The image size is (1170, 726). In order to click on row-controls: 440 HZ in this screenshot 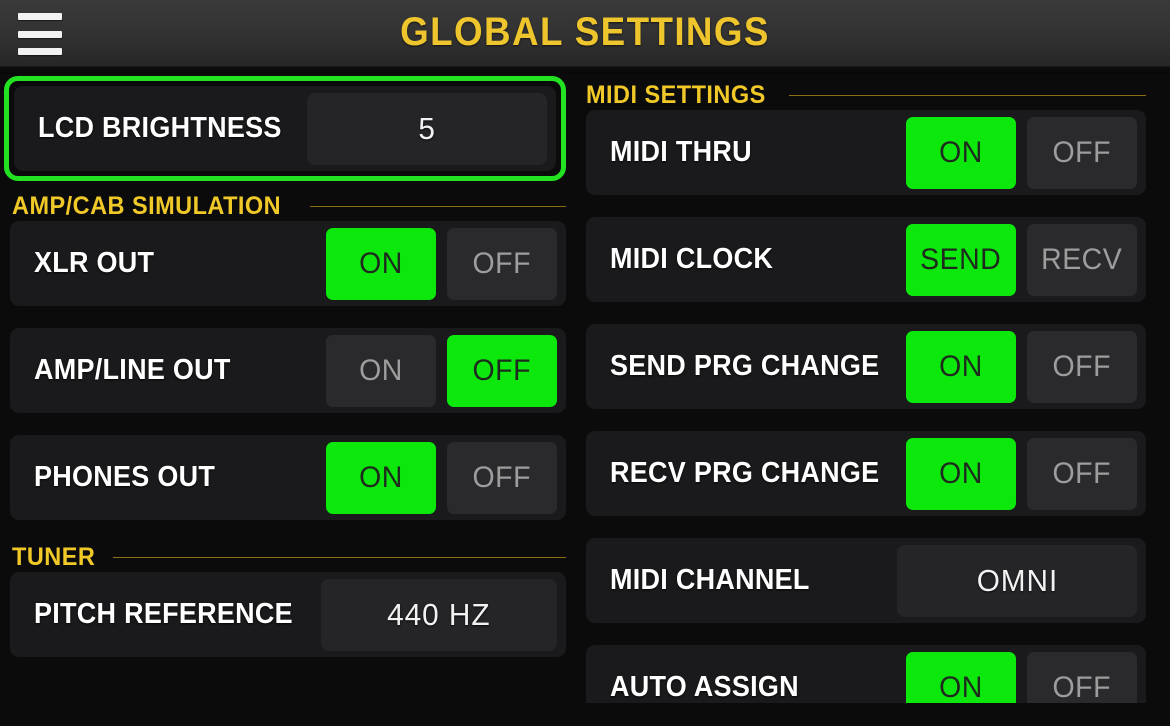, I will do `click(439, 614)`.